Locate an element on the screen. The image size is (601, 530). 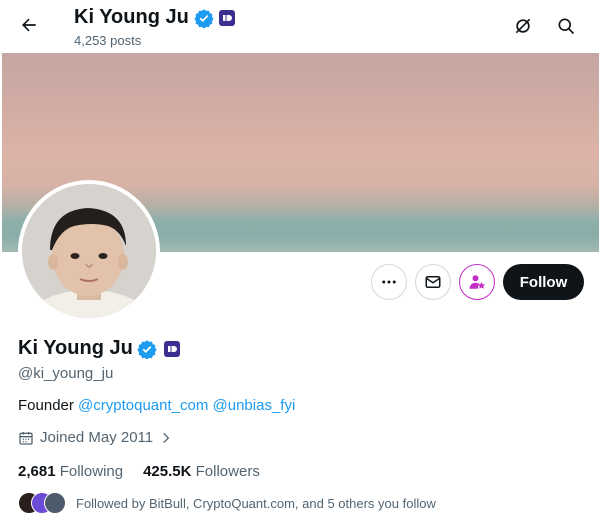
joined-text: Joined May 2011 is located at coordinates (97, 437).